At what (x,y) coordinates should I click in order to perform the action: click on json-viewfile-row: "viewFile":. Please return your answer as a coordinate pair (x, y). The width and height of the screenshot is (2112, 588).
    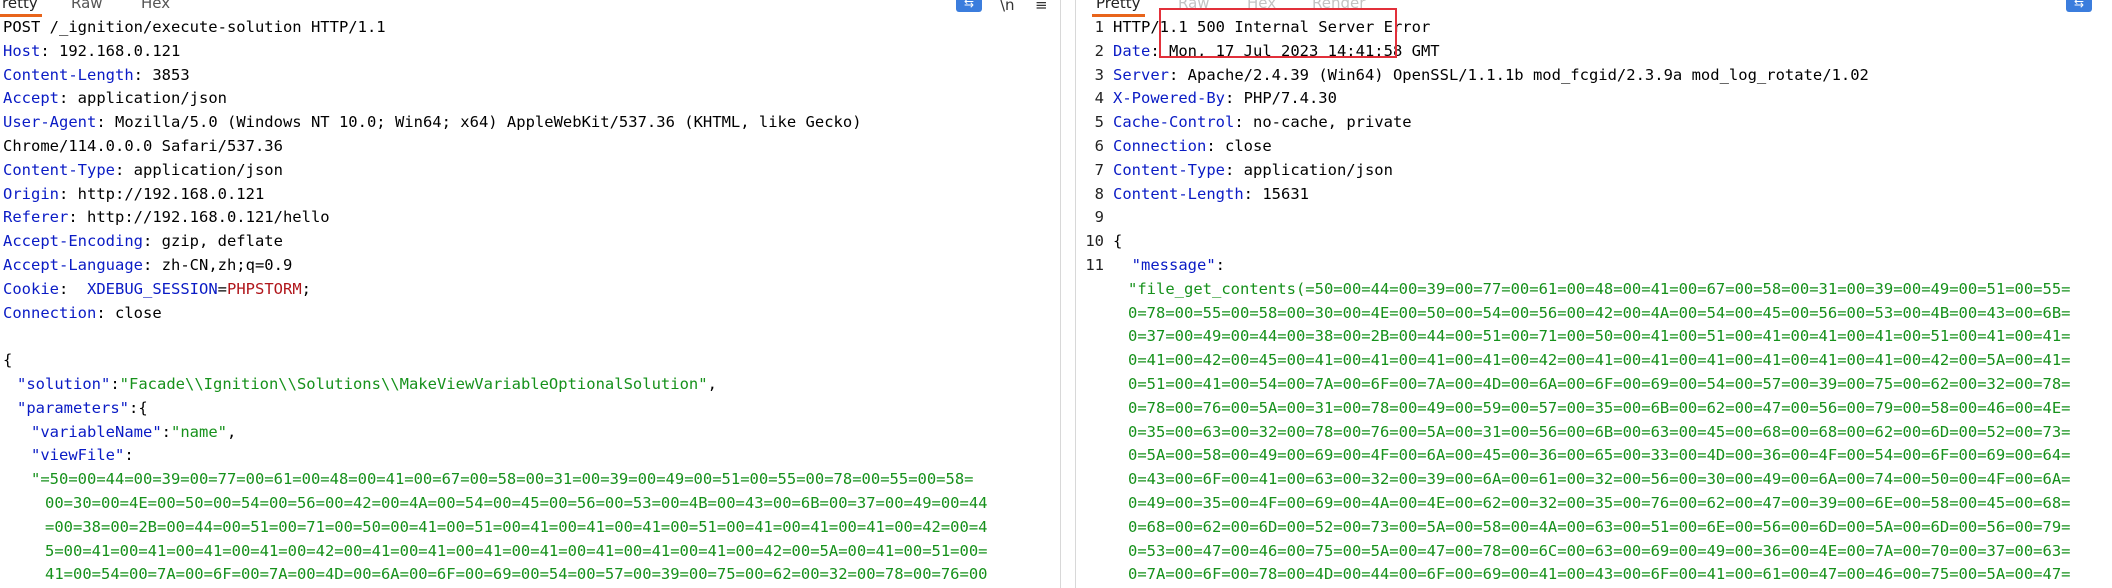
    Looking at the image, I should click on (82, 455).